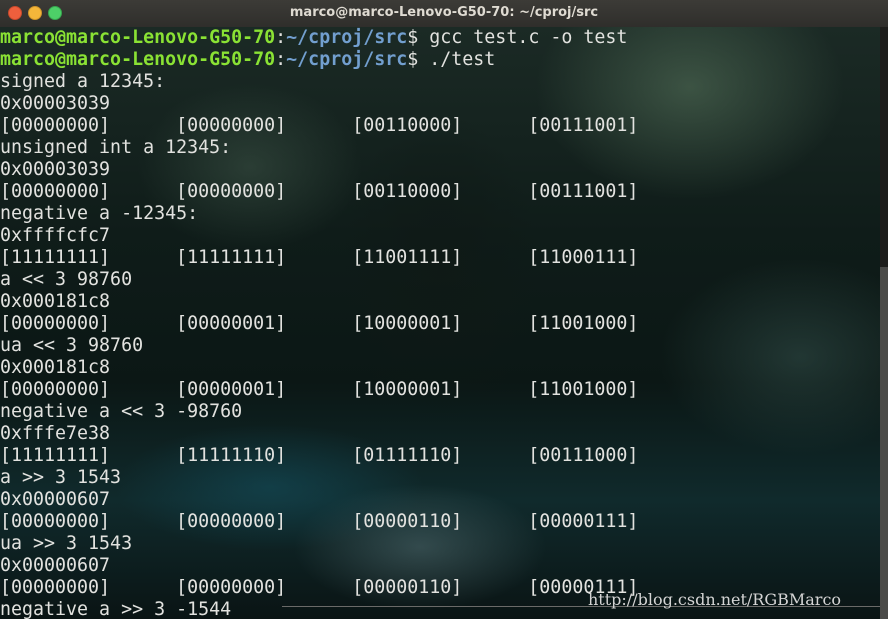  What do you see at coordinates (715, 599) in the screenshot?
I see `watermark-text: http://blog.csdn.net/RGBMarco` at bounding box center [715, 599].